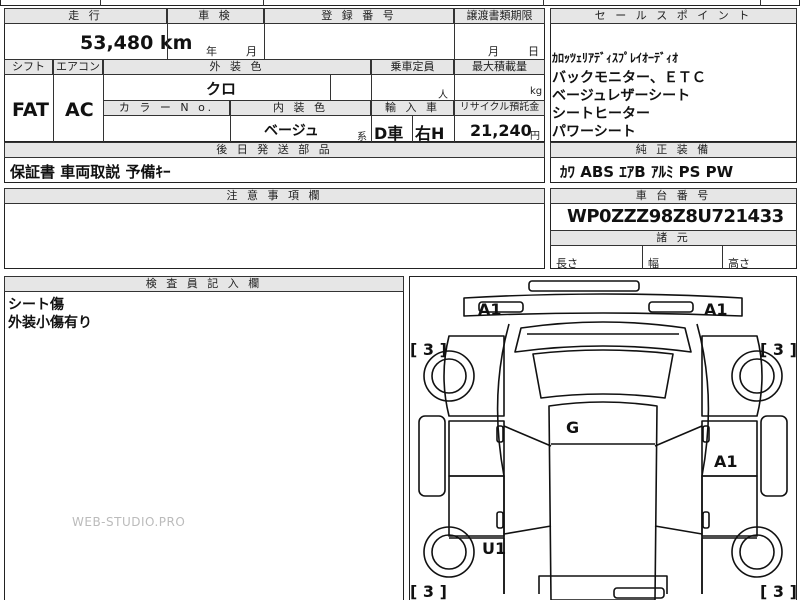 This screenshot has height=600, width=800. I want to click on recycle-header: リサイクル預託金, so click(499, 108).